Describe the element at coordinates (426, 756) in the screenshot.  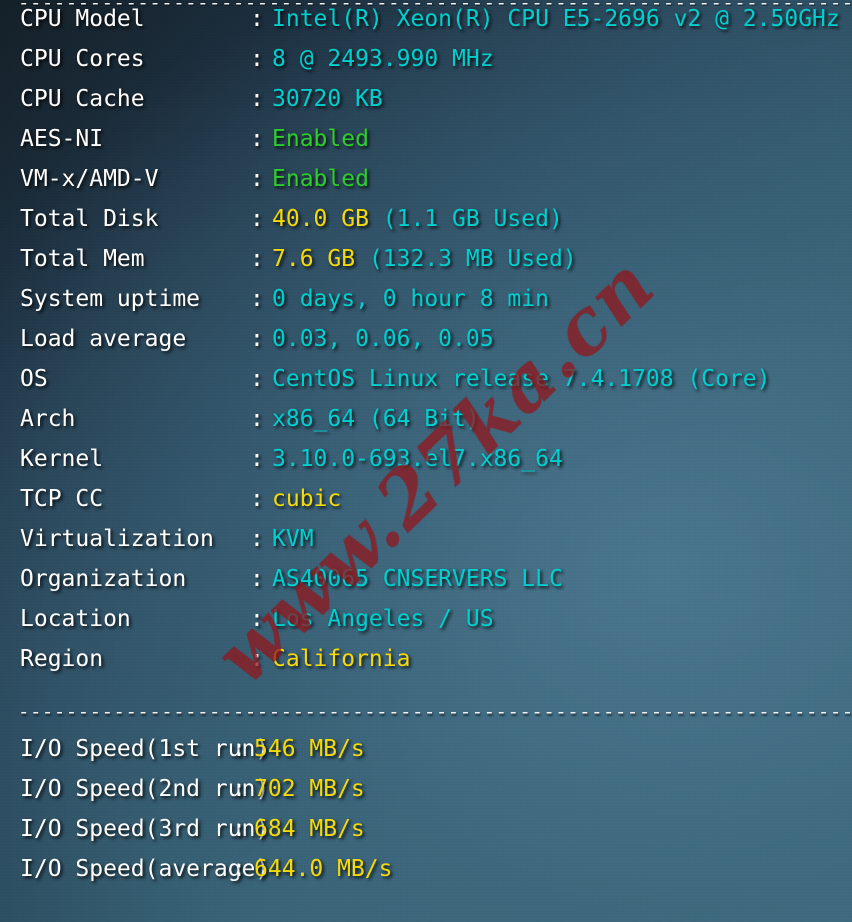
I see `io-speed-row: I/O Speed(1st run):546 MB/s` at that location.